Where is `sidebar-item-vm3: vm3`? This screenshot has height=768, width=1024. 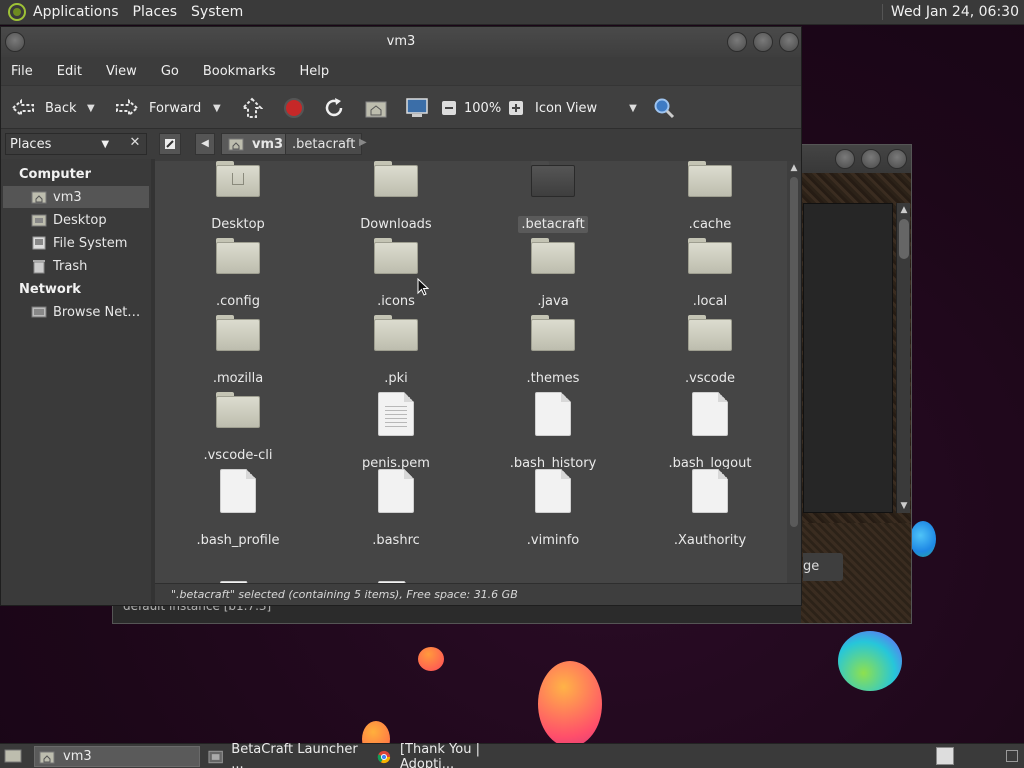
sidebar-item-vm3: vm3 is located at coordinates (76, 197).